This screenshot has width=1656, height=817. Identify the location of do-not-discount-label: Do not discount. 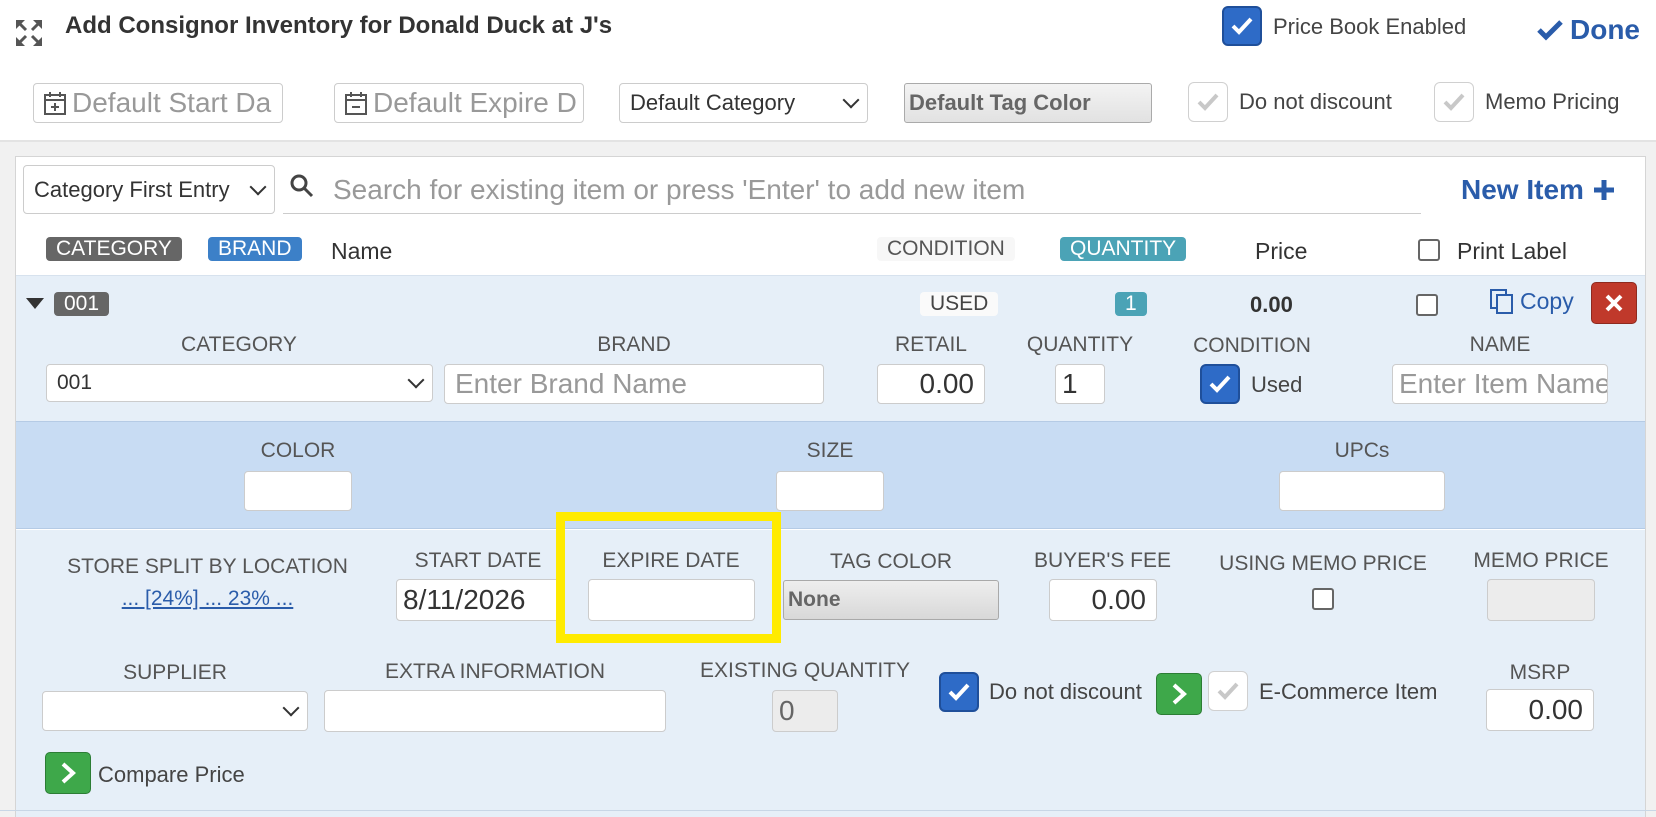
(1065, 691).